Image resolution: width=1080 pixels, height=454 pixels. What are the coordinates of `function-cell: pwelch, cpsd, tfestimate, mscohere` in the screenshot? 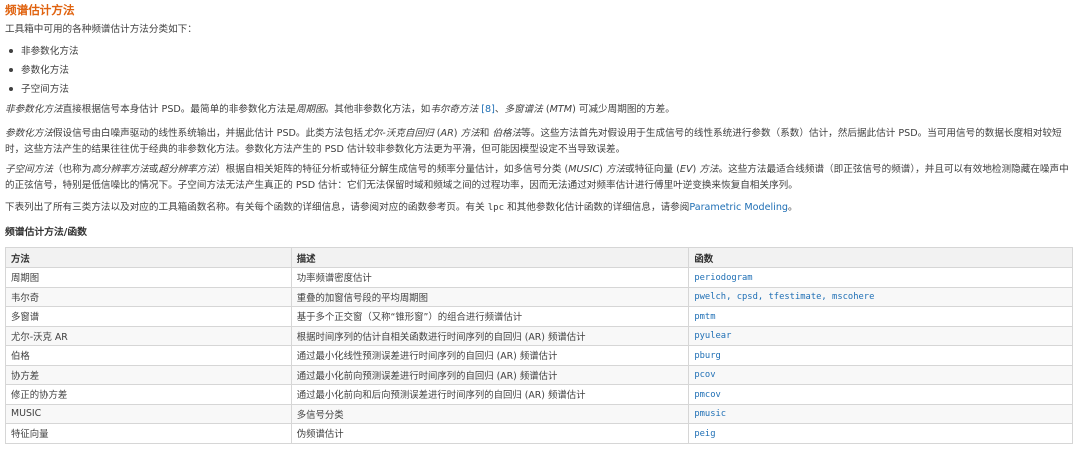 It's located at (880, 296).